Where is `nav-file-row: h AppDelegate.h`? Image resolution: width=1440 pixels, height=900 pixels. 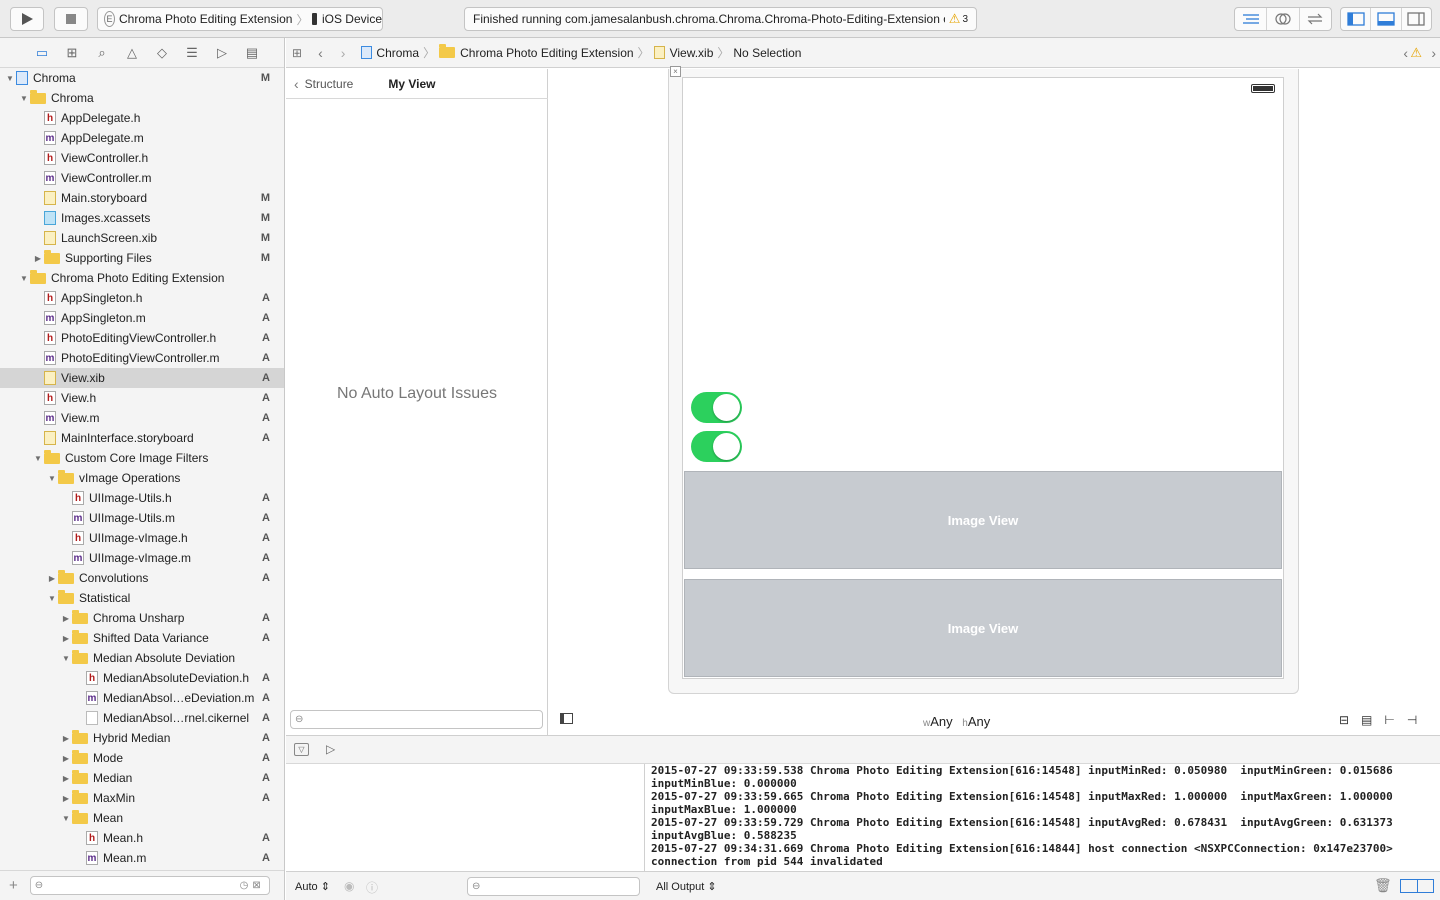
nav-file-row: h AppDelegate.h is located at coordinates (142, 118).